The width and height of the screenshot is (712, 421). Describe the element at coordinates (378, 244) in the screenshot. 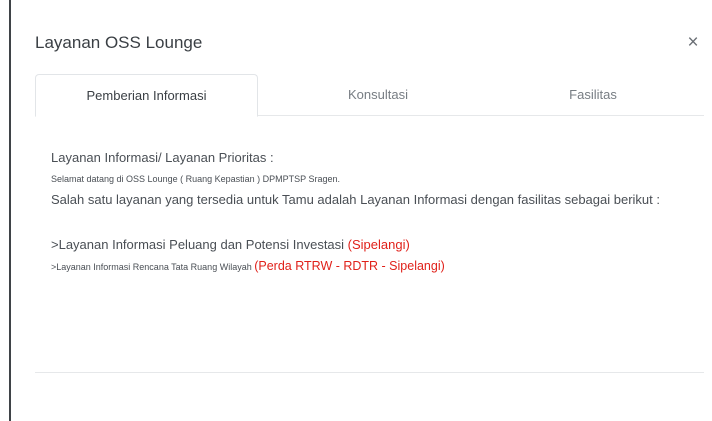

I see `list-item-highlight: (Sipelangi)` at that location.